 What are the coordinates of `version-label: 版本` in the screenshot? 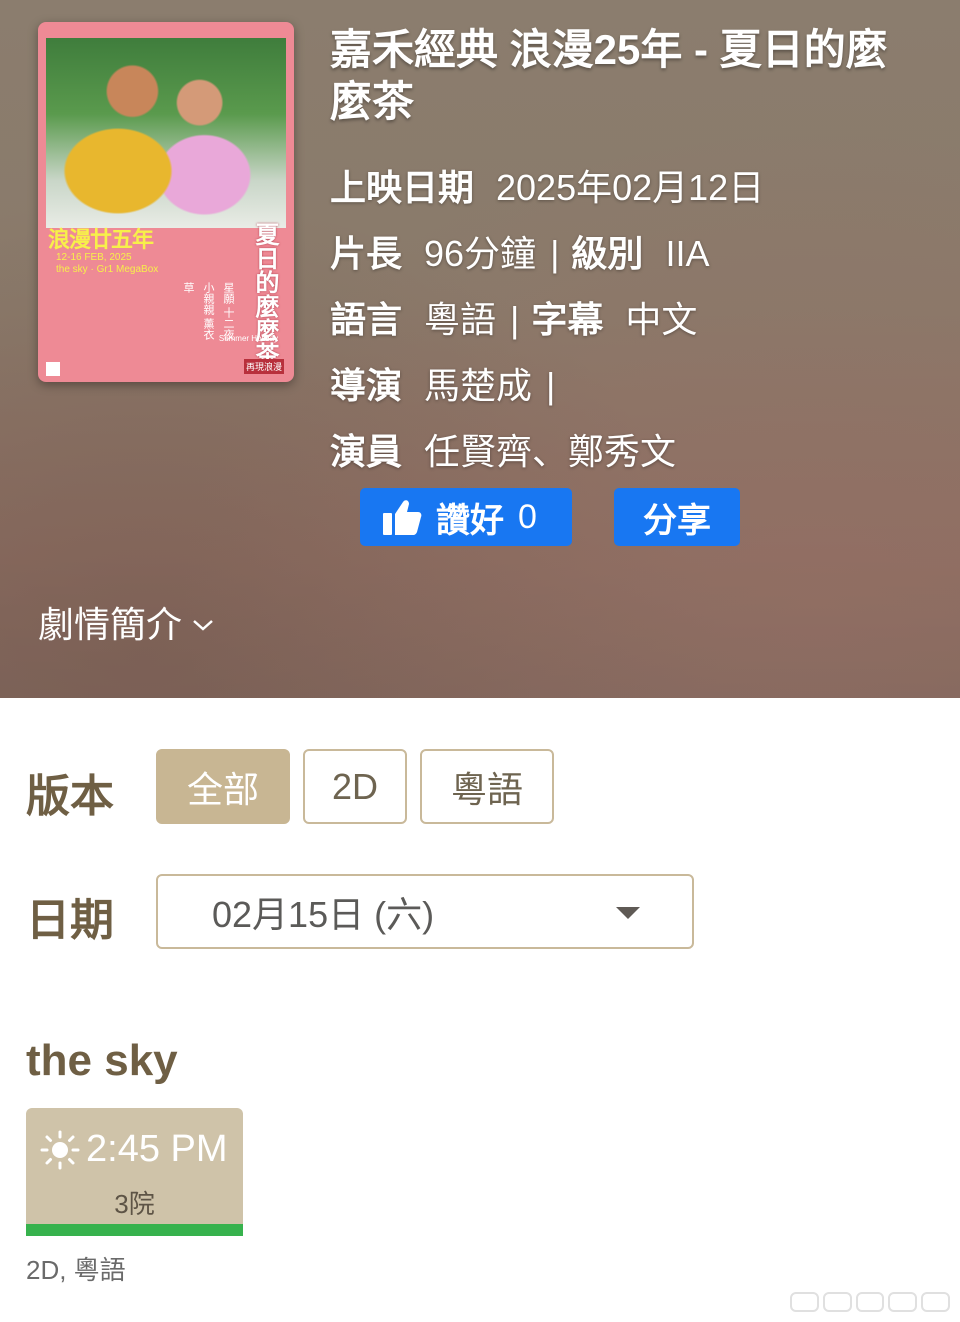 It's located at (70, 796).